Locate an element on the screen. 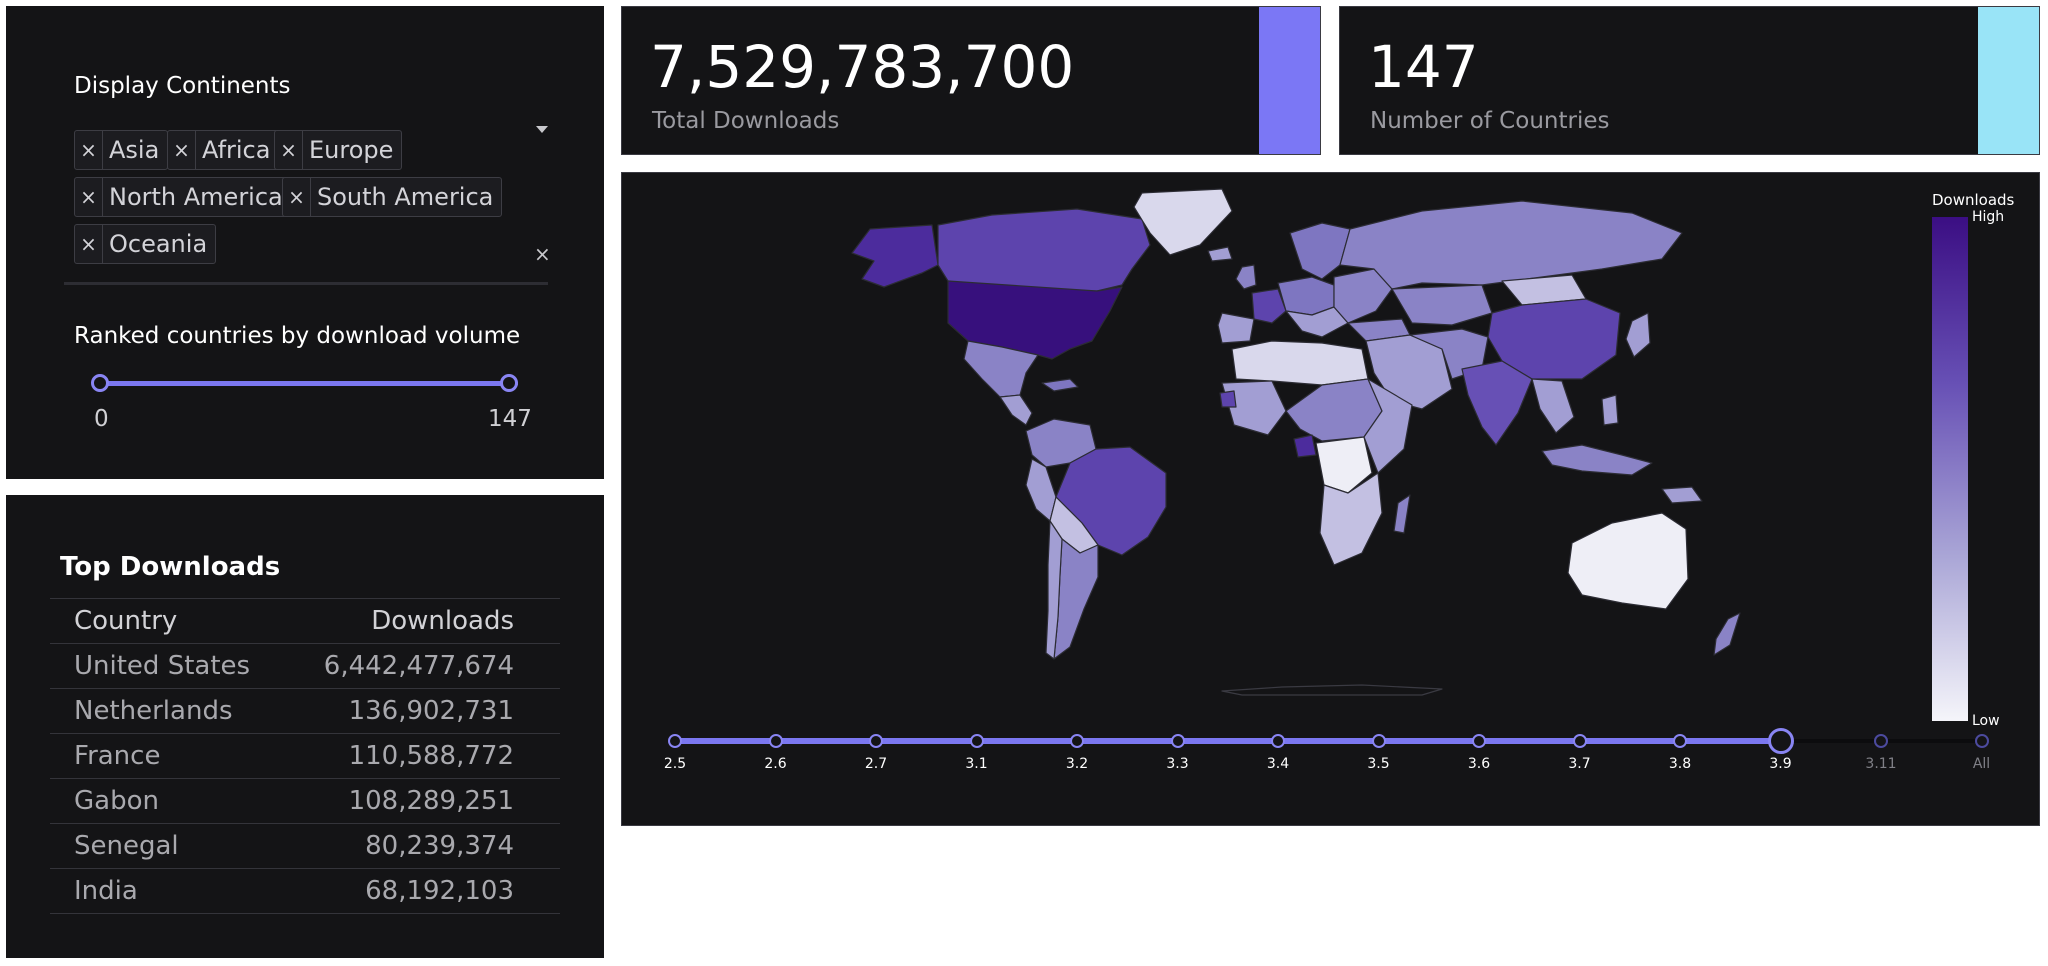 This screenshot has height=966, width=2048. country-iceland is located at coordinates (1220, 254).